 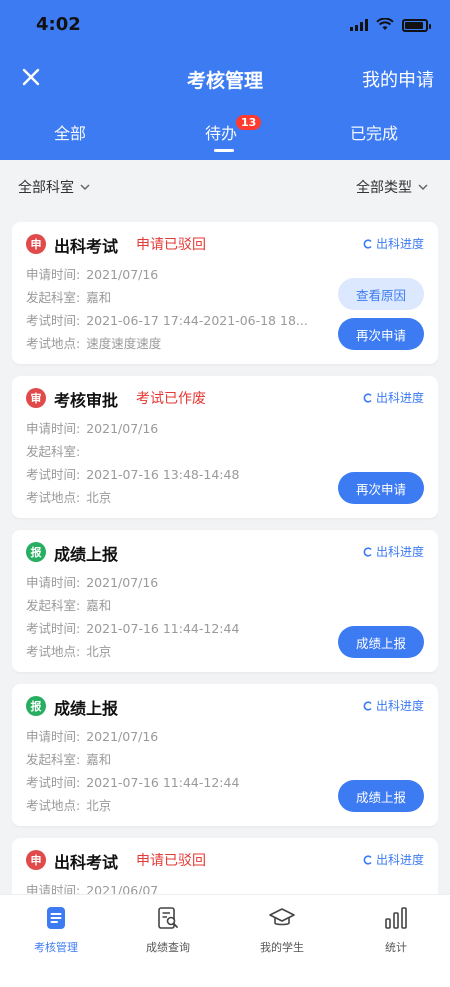 What do you see at coordinates (381, 294) in the screenshot?
I see `view-reason-button: 查看原因` at bounding box center [381, 294].